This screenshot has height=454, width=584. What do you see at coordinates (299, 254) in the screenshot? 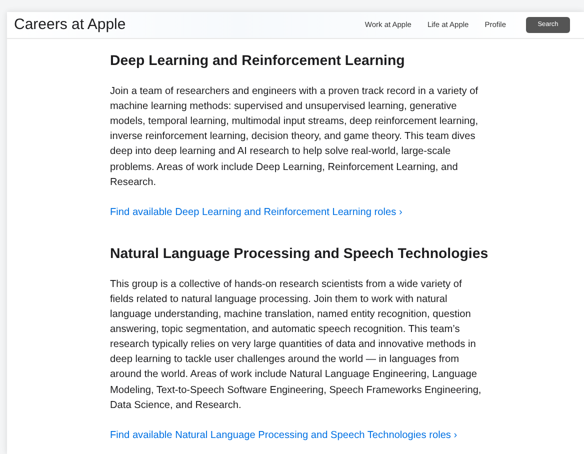
I see `section-heading: Natural Language Processing and Speech Technologies` at bounding box center [299, 254].